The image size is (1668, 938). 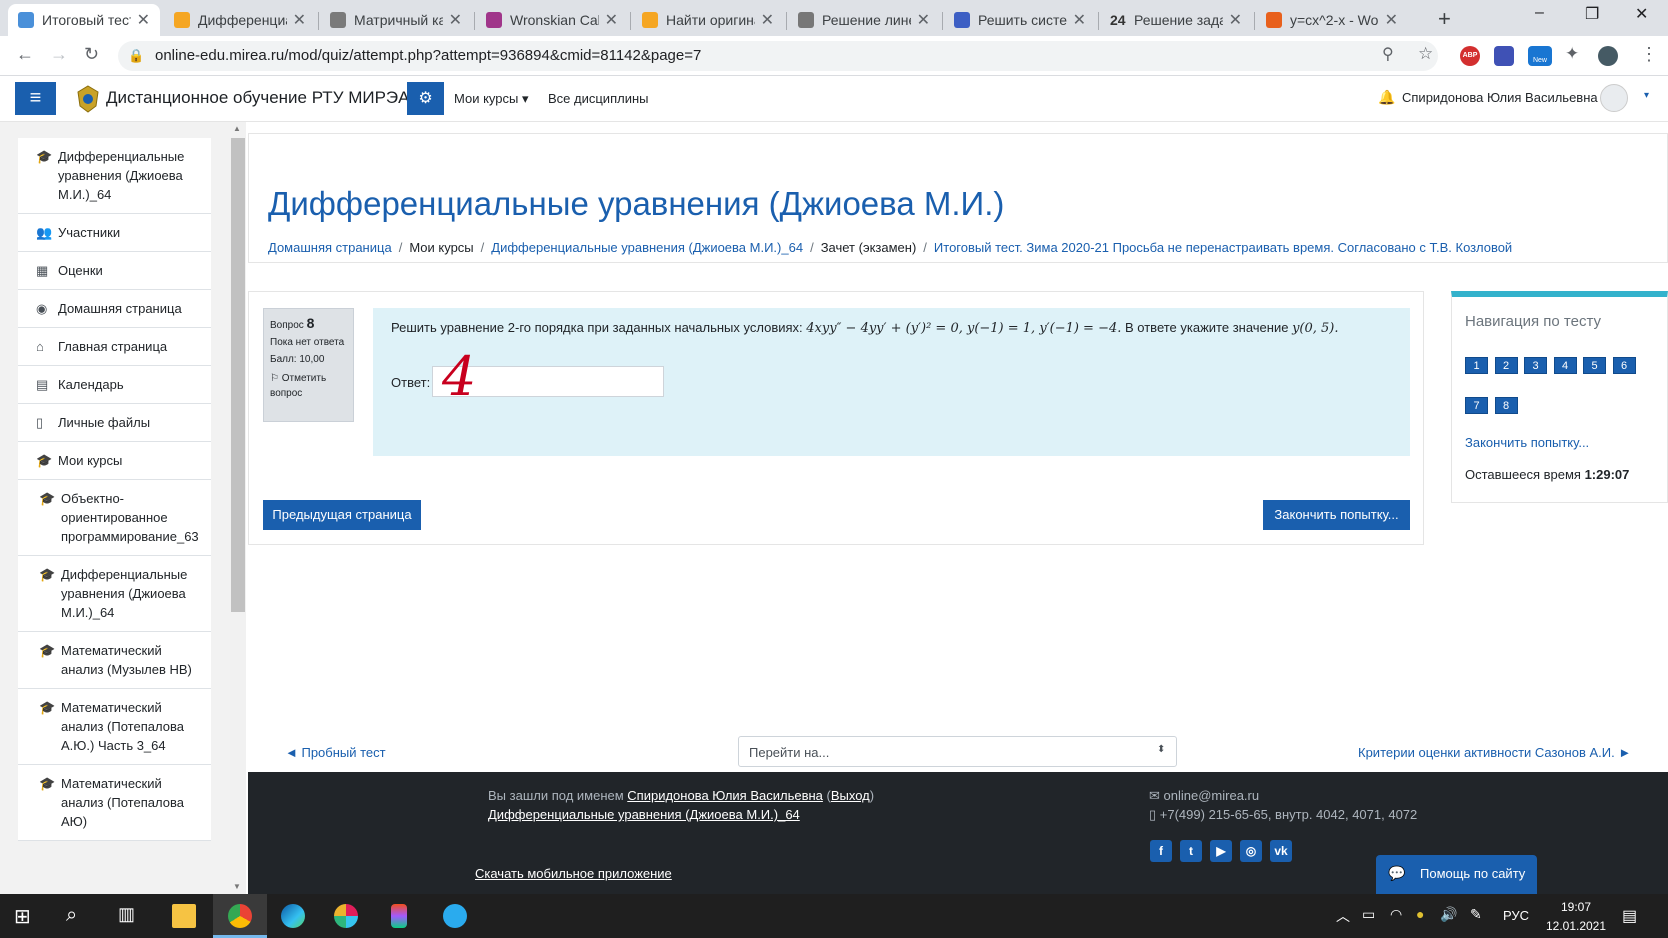 What do you see at coordinates (308, 386) in the screenshot?
I see `flag-question-link: ⚐ Отметить вопрос` at bounding box center [308, 386].